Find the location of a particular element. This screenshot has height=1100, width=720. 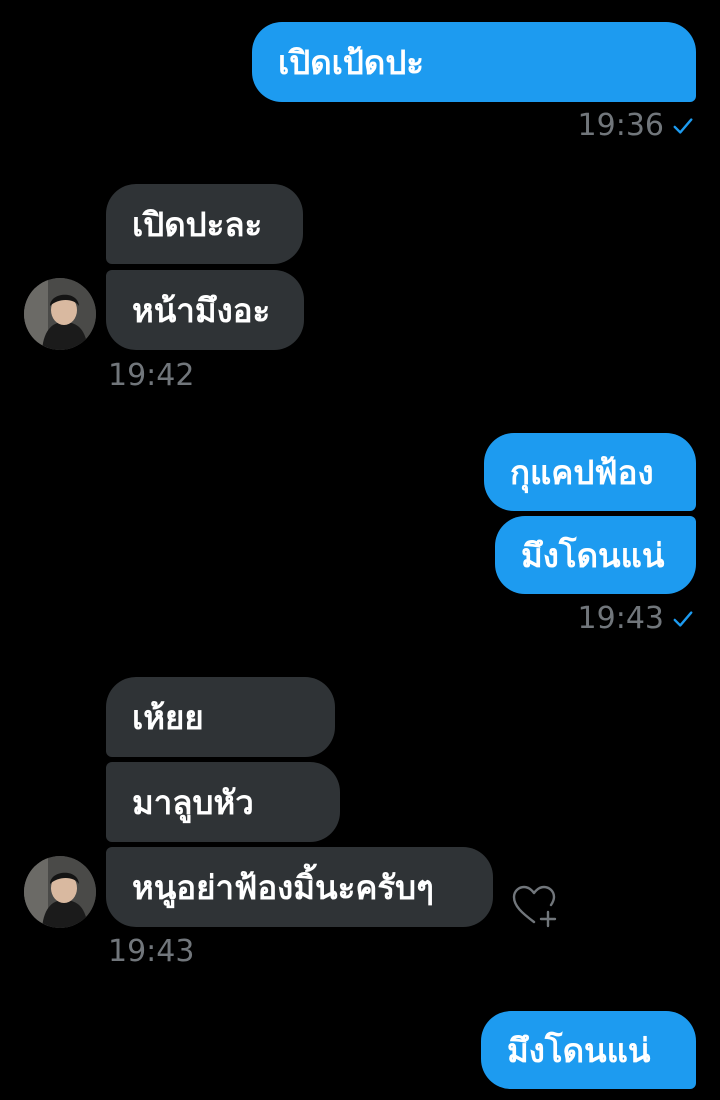

message-bubble-received: เปิดปะละ is located at coordinates (204, 224).